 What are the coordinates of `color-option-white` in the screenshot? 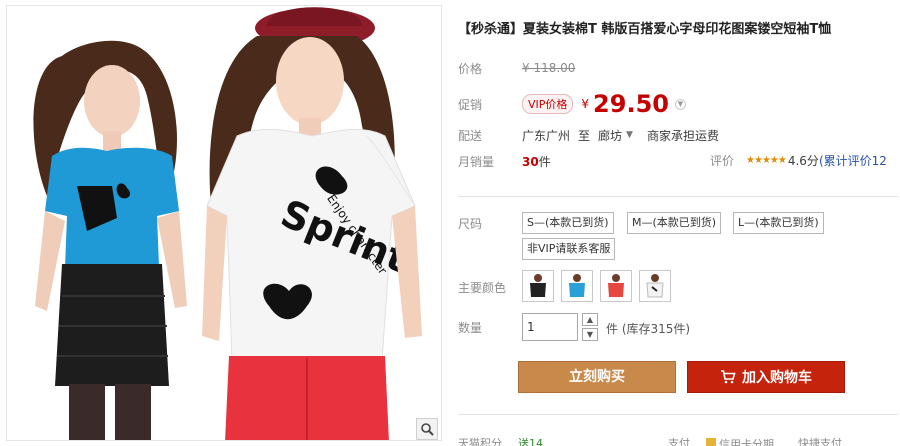 It's located at (655, 286).